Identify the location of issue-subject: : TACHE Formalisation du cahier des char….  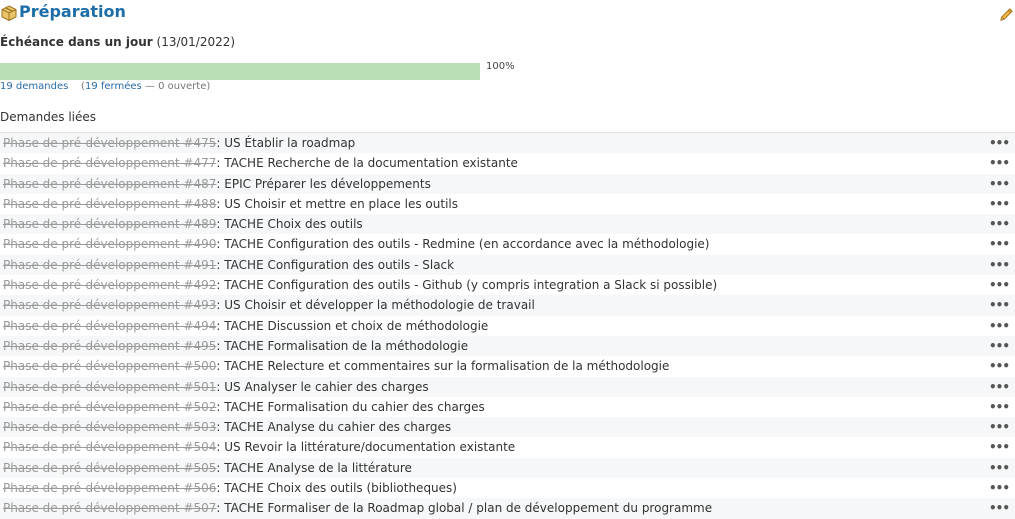
(350, 406).